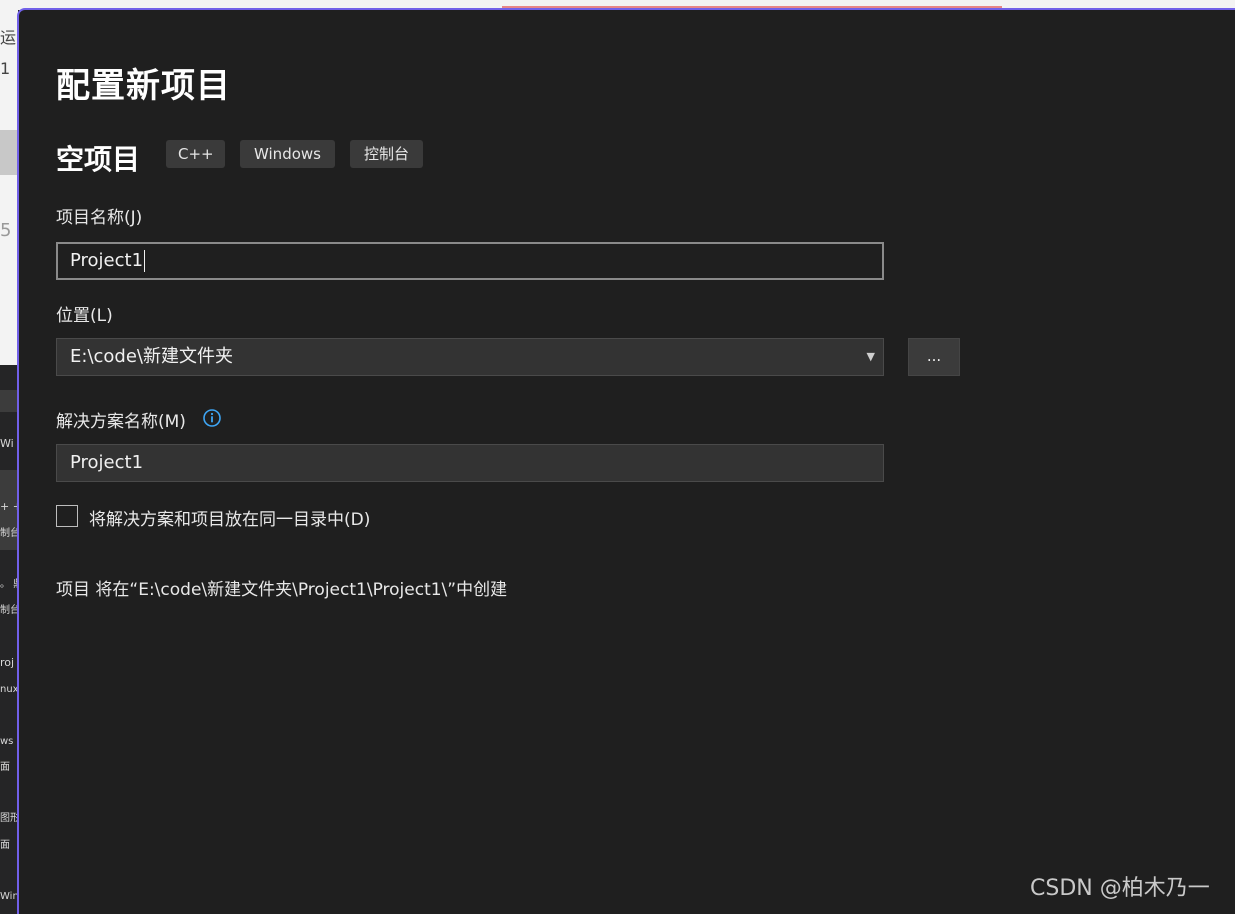  I want to click on same-directory-label: 将解决方案和项目放在同一目录中(D), so click(229, 517).